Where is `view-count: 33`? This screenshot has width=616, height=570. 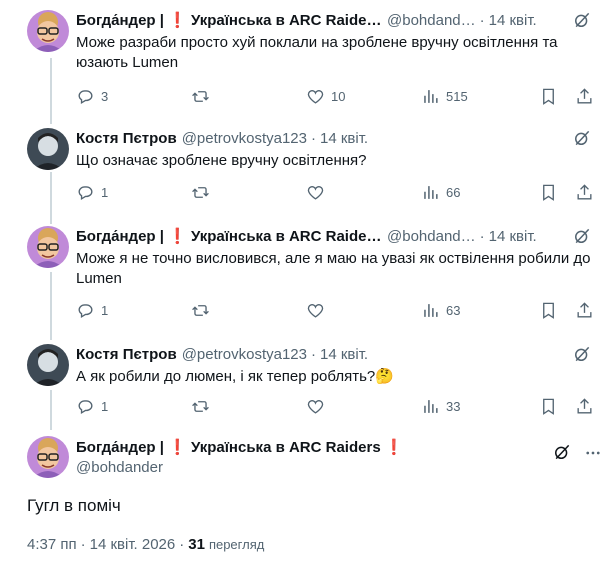 view-count: 33 is located at coordinates (453, 406).